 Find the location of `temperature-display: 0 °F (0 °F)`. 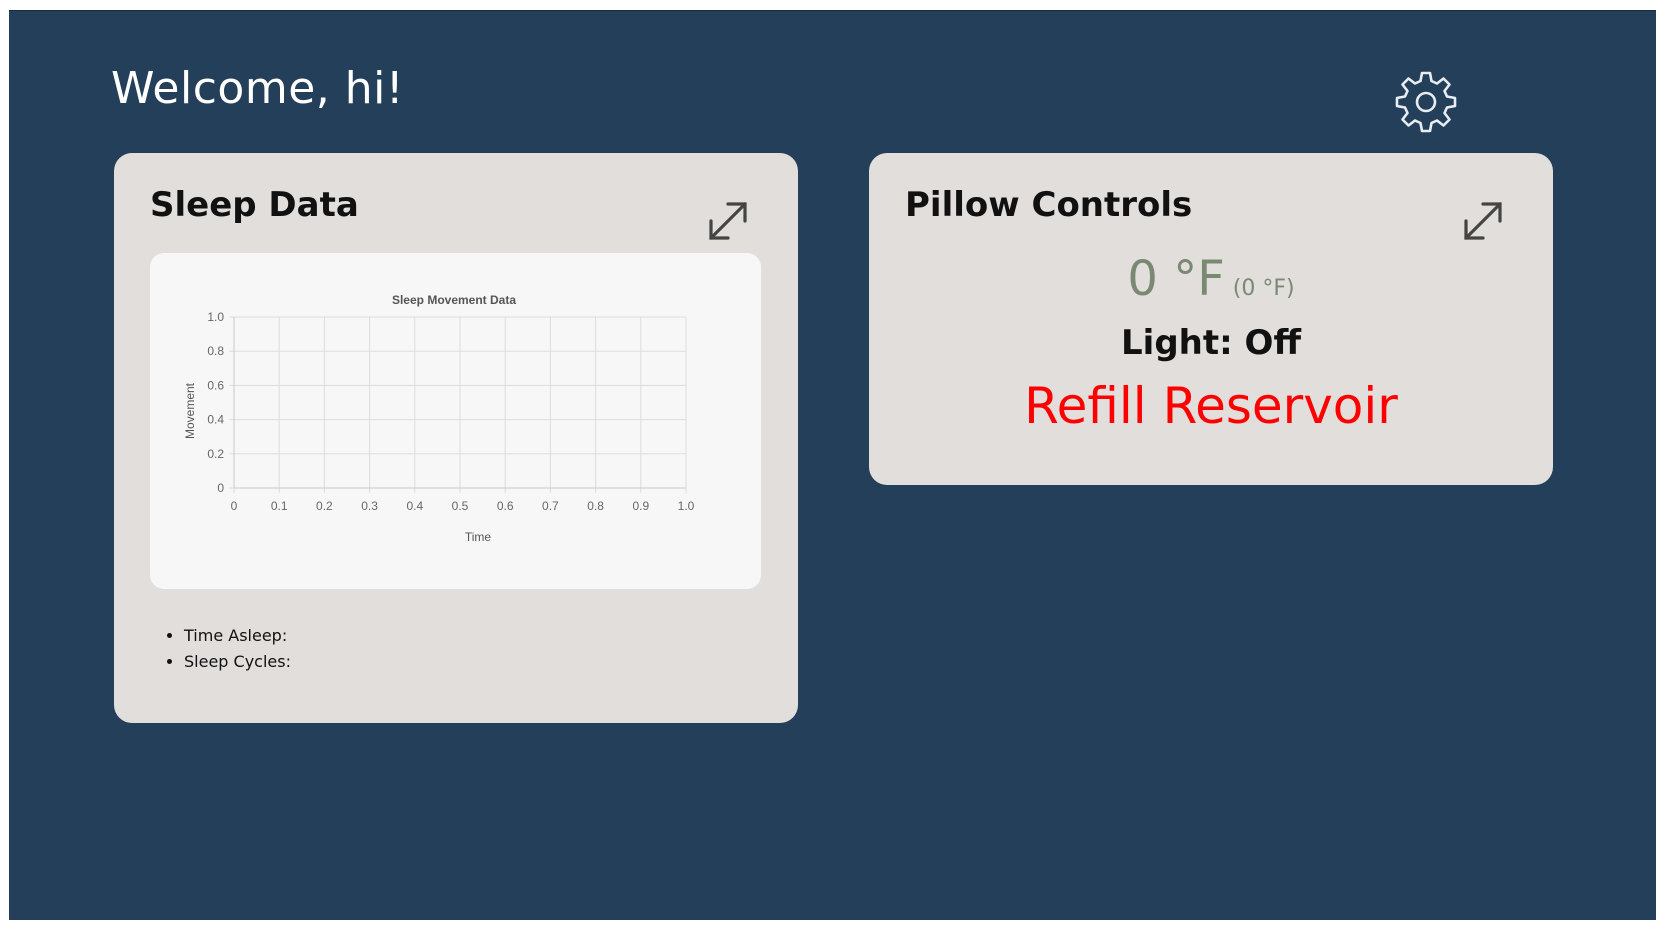

temperature-display: 0 °F (0 °F) is located at coordinates (1211, 279).